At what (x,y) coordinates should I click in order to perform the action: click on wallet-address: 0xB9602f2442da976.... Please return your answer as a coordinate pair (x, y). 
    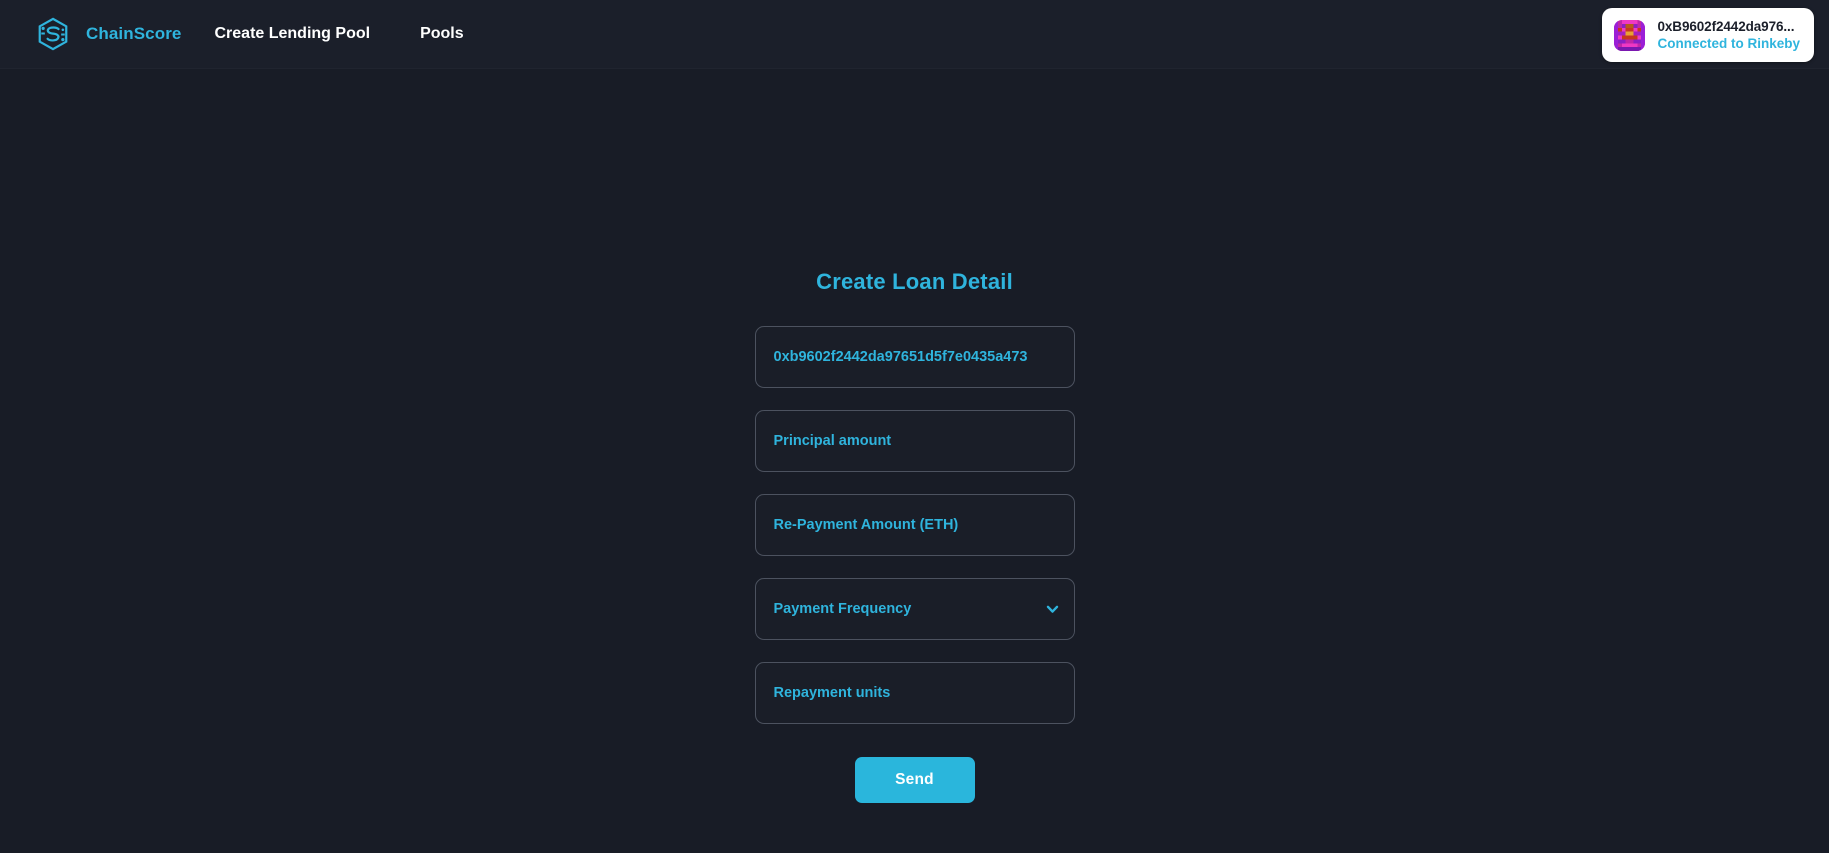
    Looking at the image, I should click on (1726, 26).